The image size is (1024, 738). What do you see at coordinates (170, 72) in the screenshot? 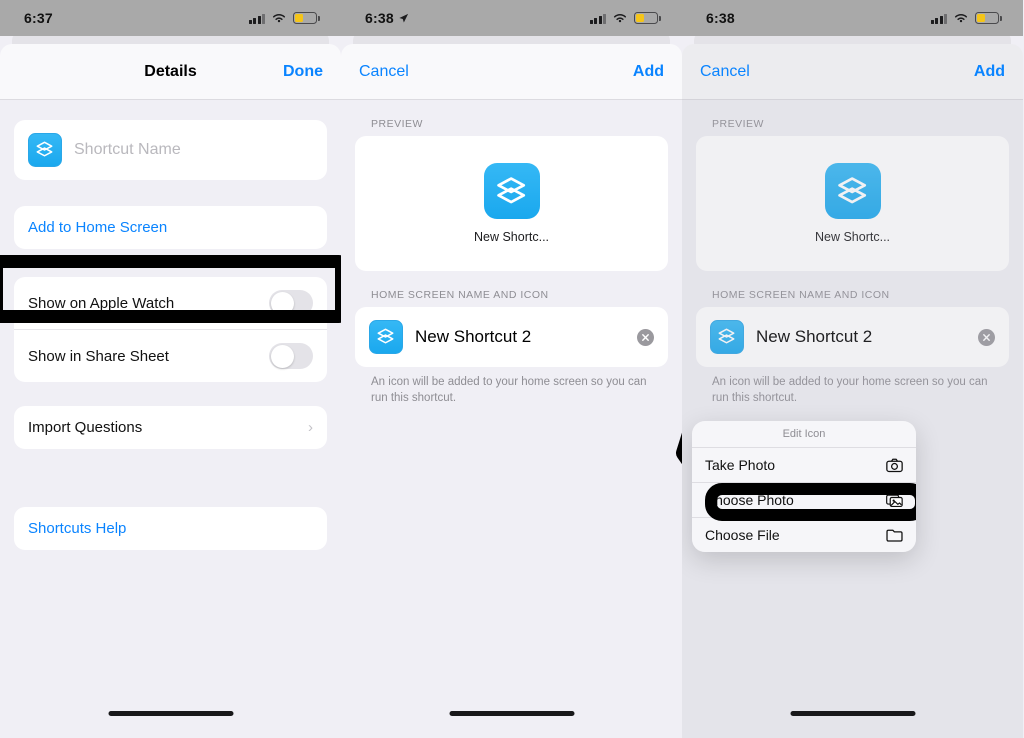
I see `navigation-bar: Details Done` at bounding box center [170, 72].